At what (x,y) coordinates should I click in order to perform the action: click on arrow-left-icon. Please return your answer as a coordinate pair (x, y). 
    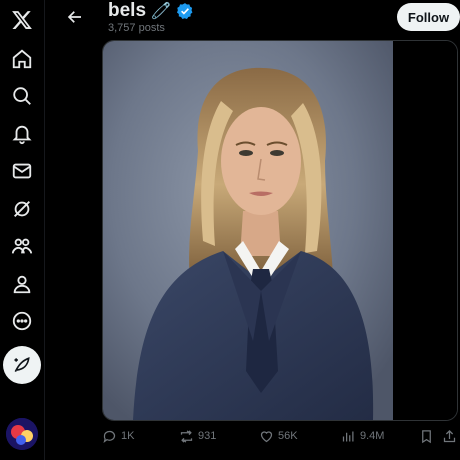
    Looking at the image, I should click on (74, 17).